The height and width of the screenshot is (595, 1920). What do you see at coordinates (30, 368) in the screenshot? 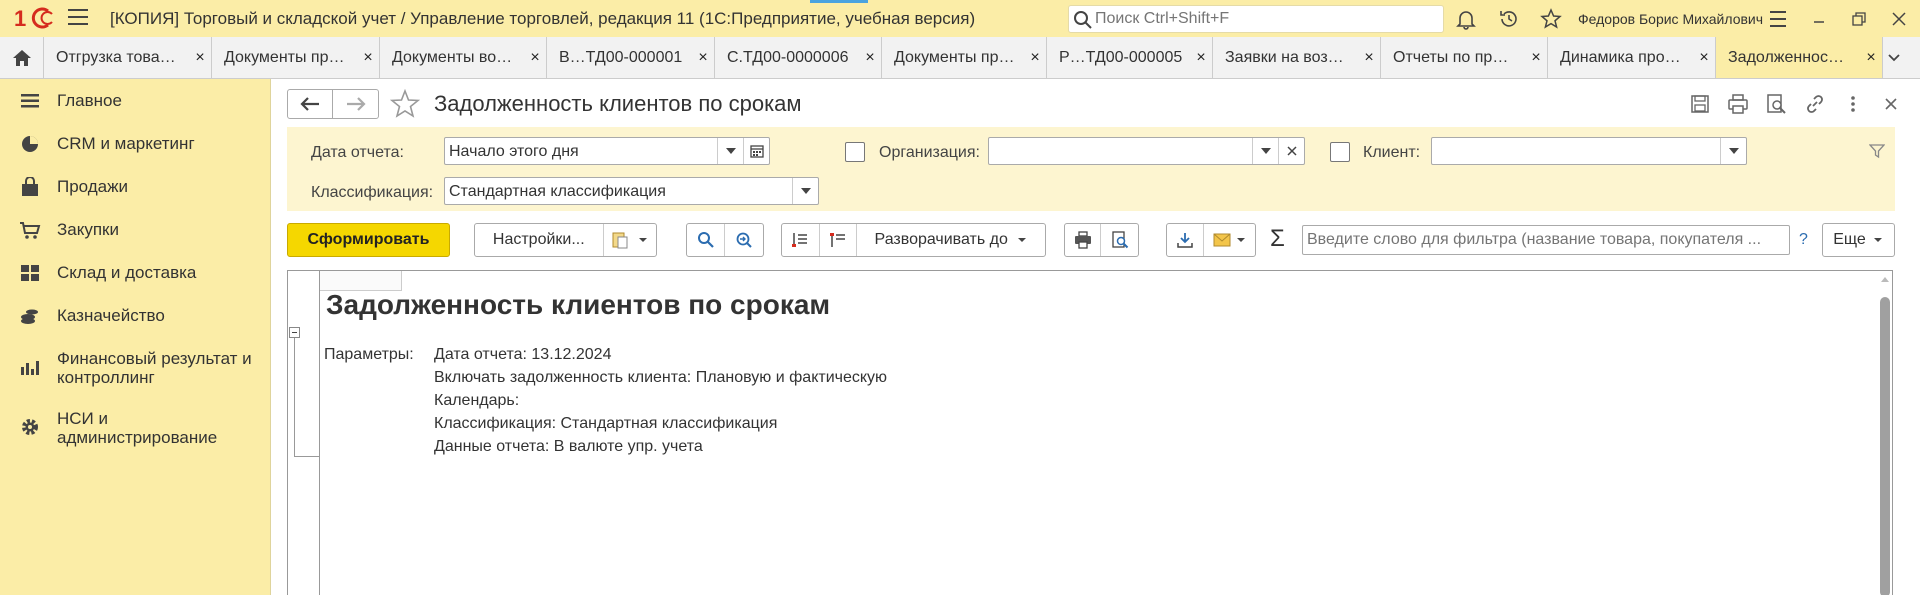
I see `bar-chart-icon` at bounding box center [30, 368].